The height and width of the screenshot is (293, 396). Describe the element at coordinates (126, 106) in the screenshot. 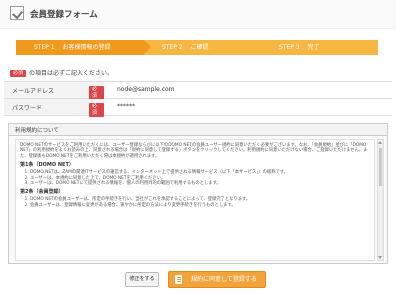

I see `password-value: ******` at that location.